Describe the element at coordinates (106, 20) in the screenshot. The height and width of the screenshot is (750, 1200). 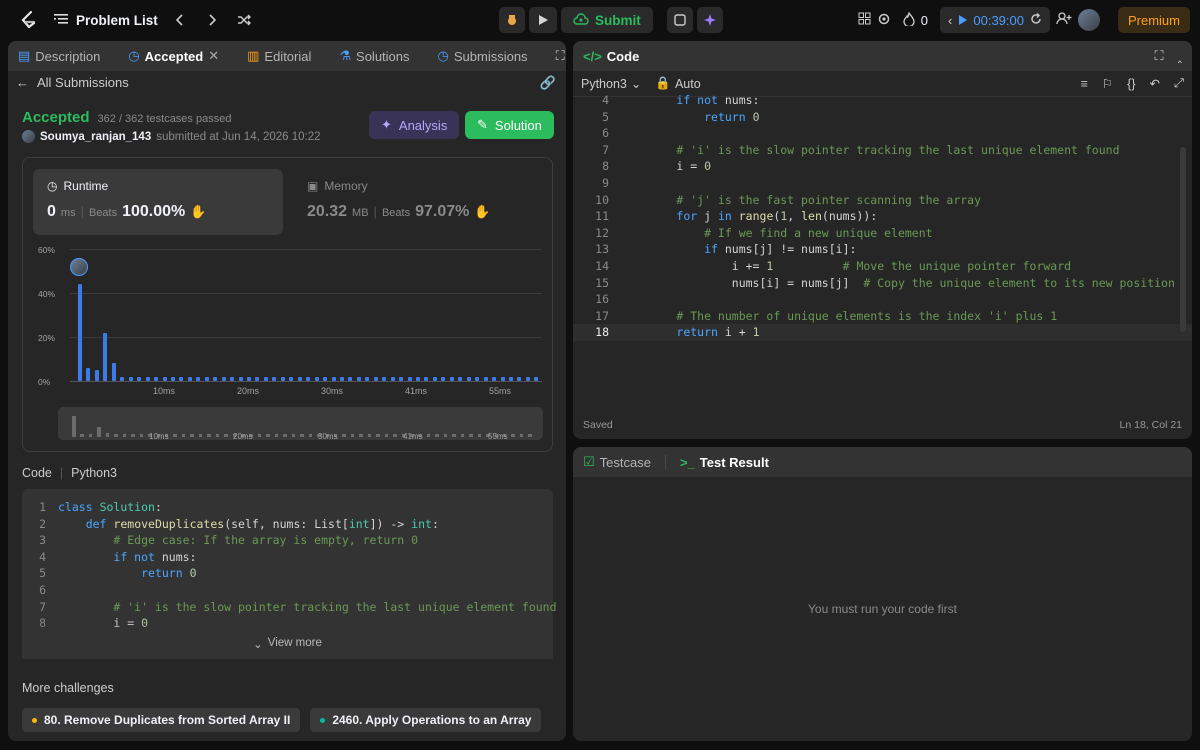
I see `problem-list-link: Problem List` at that location.